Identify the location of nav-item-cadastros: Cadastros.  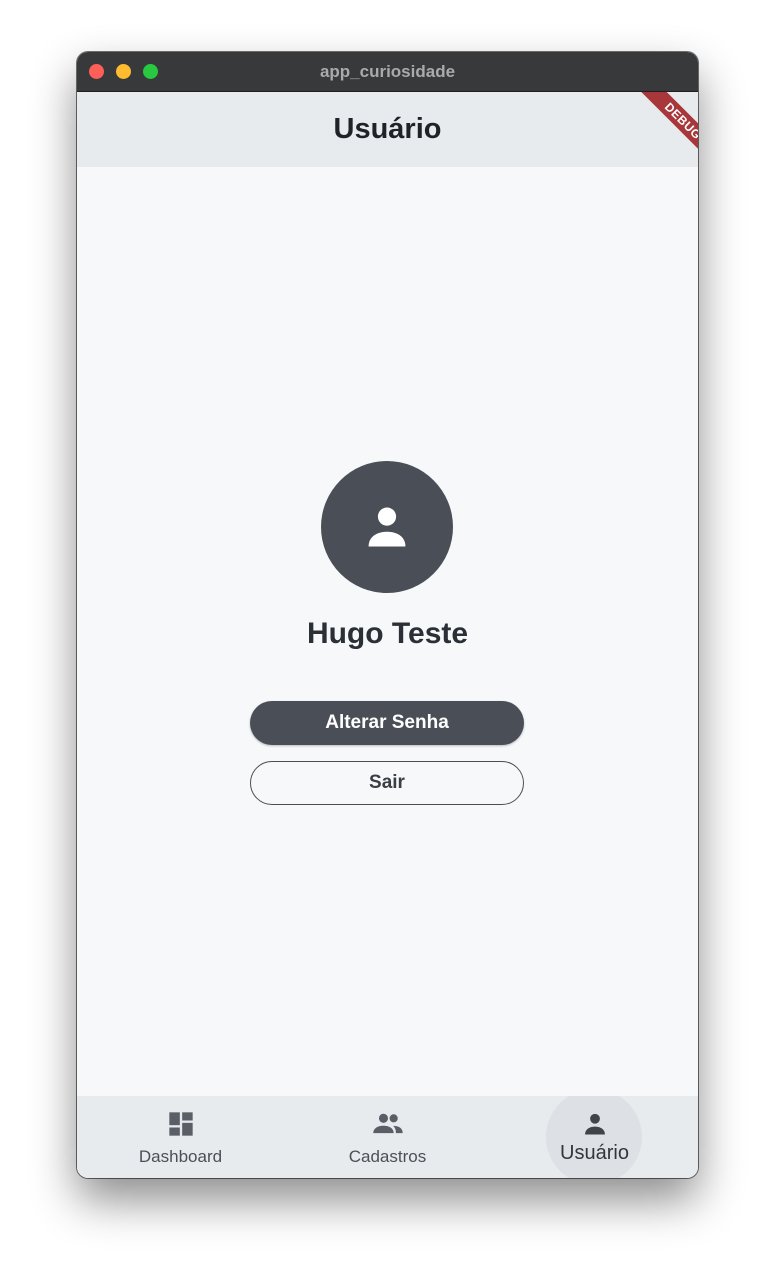
(387, 1137).